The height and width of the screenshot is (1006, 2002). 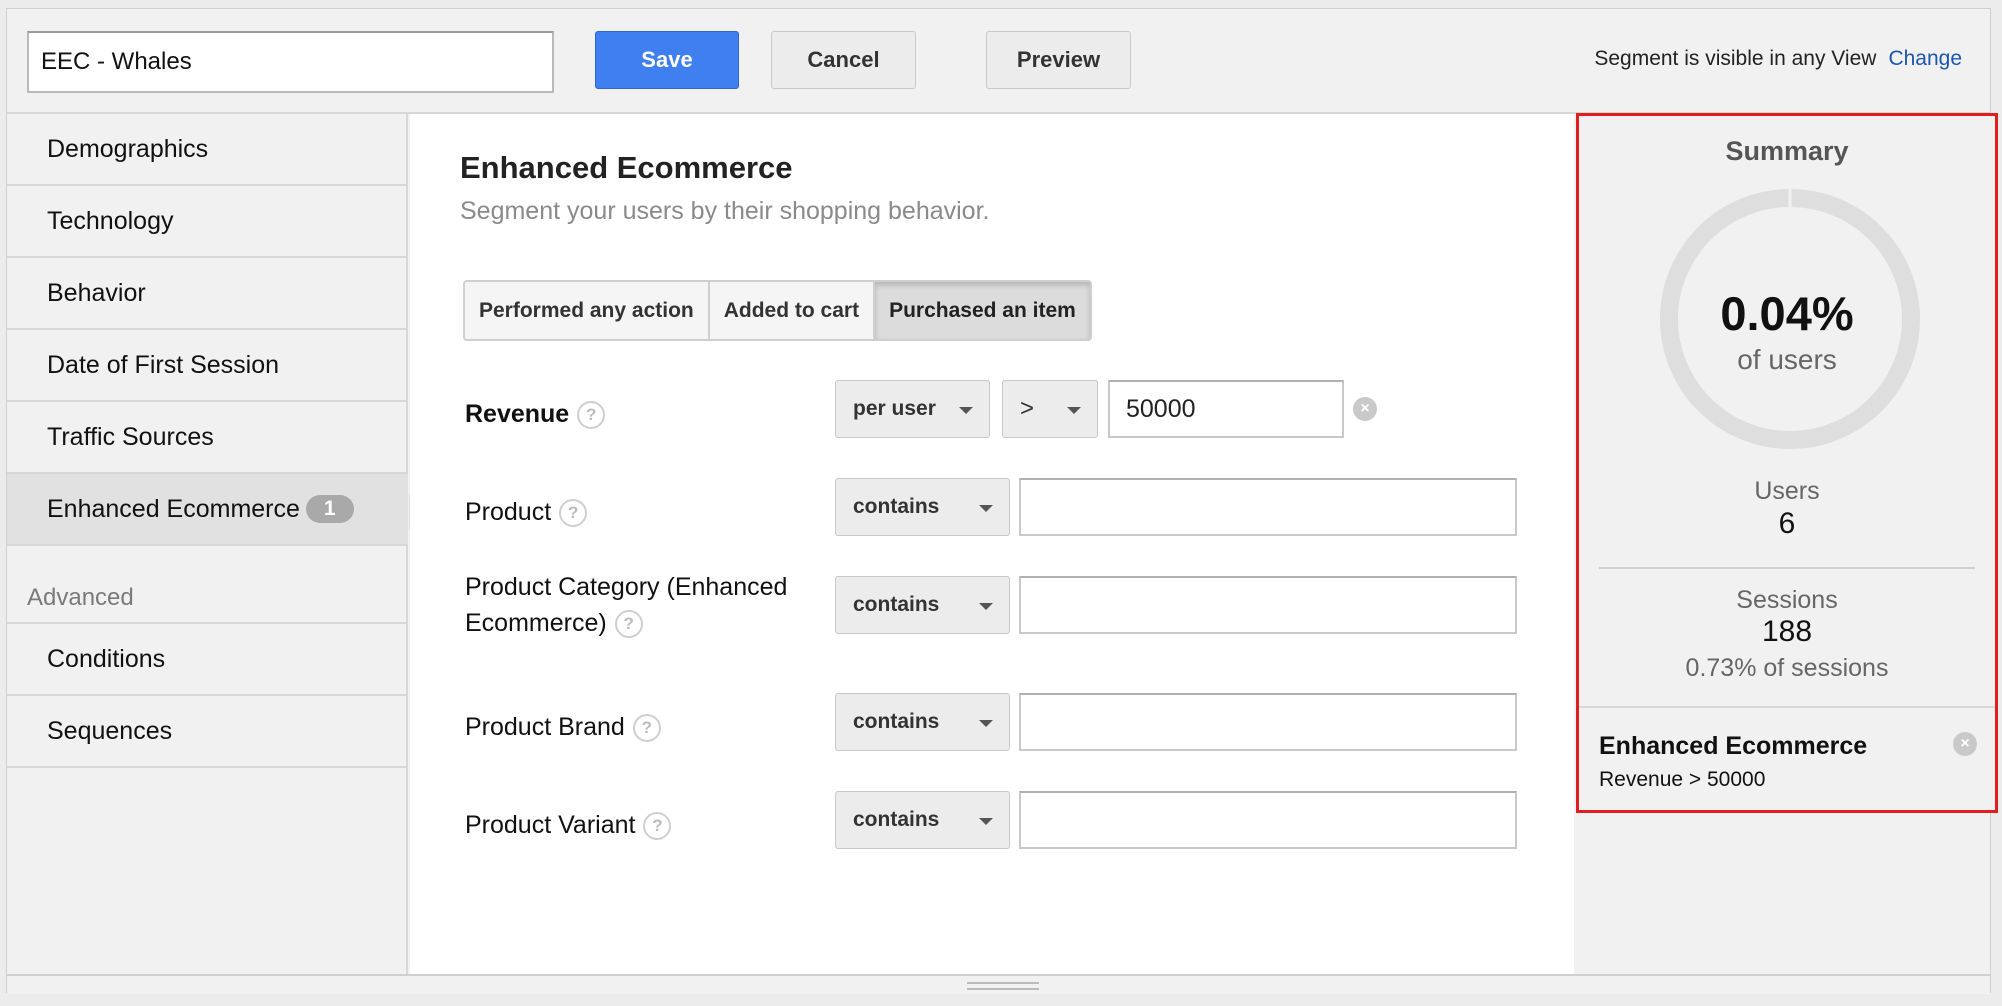 I want to click on product-brand-label-text: Product Brand, so click(x=545, y=727).